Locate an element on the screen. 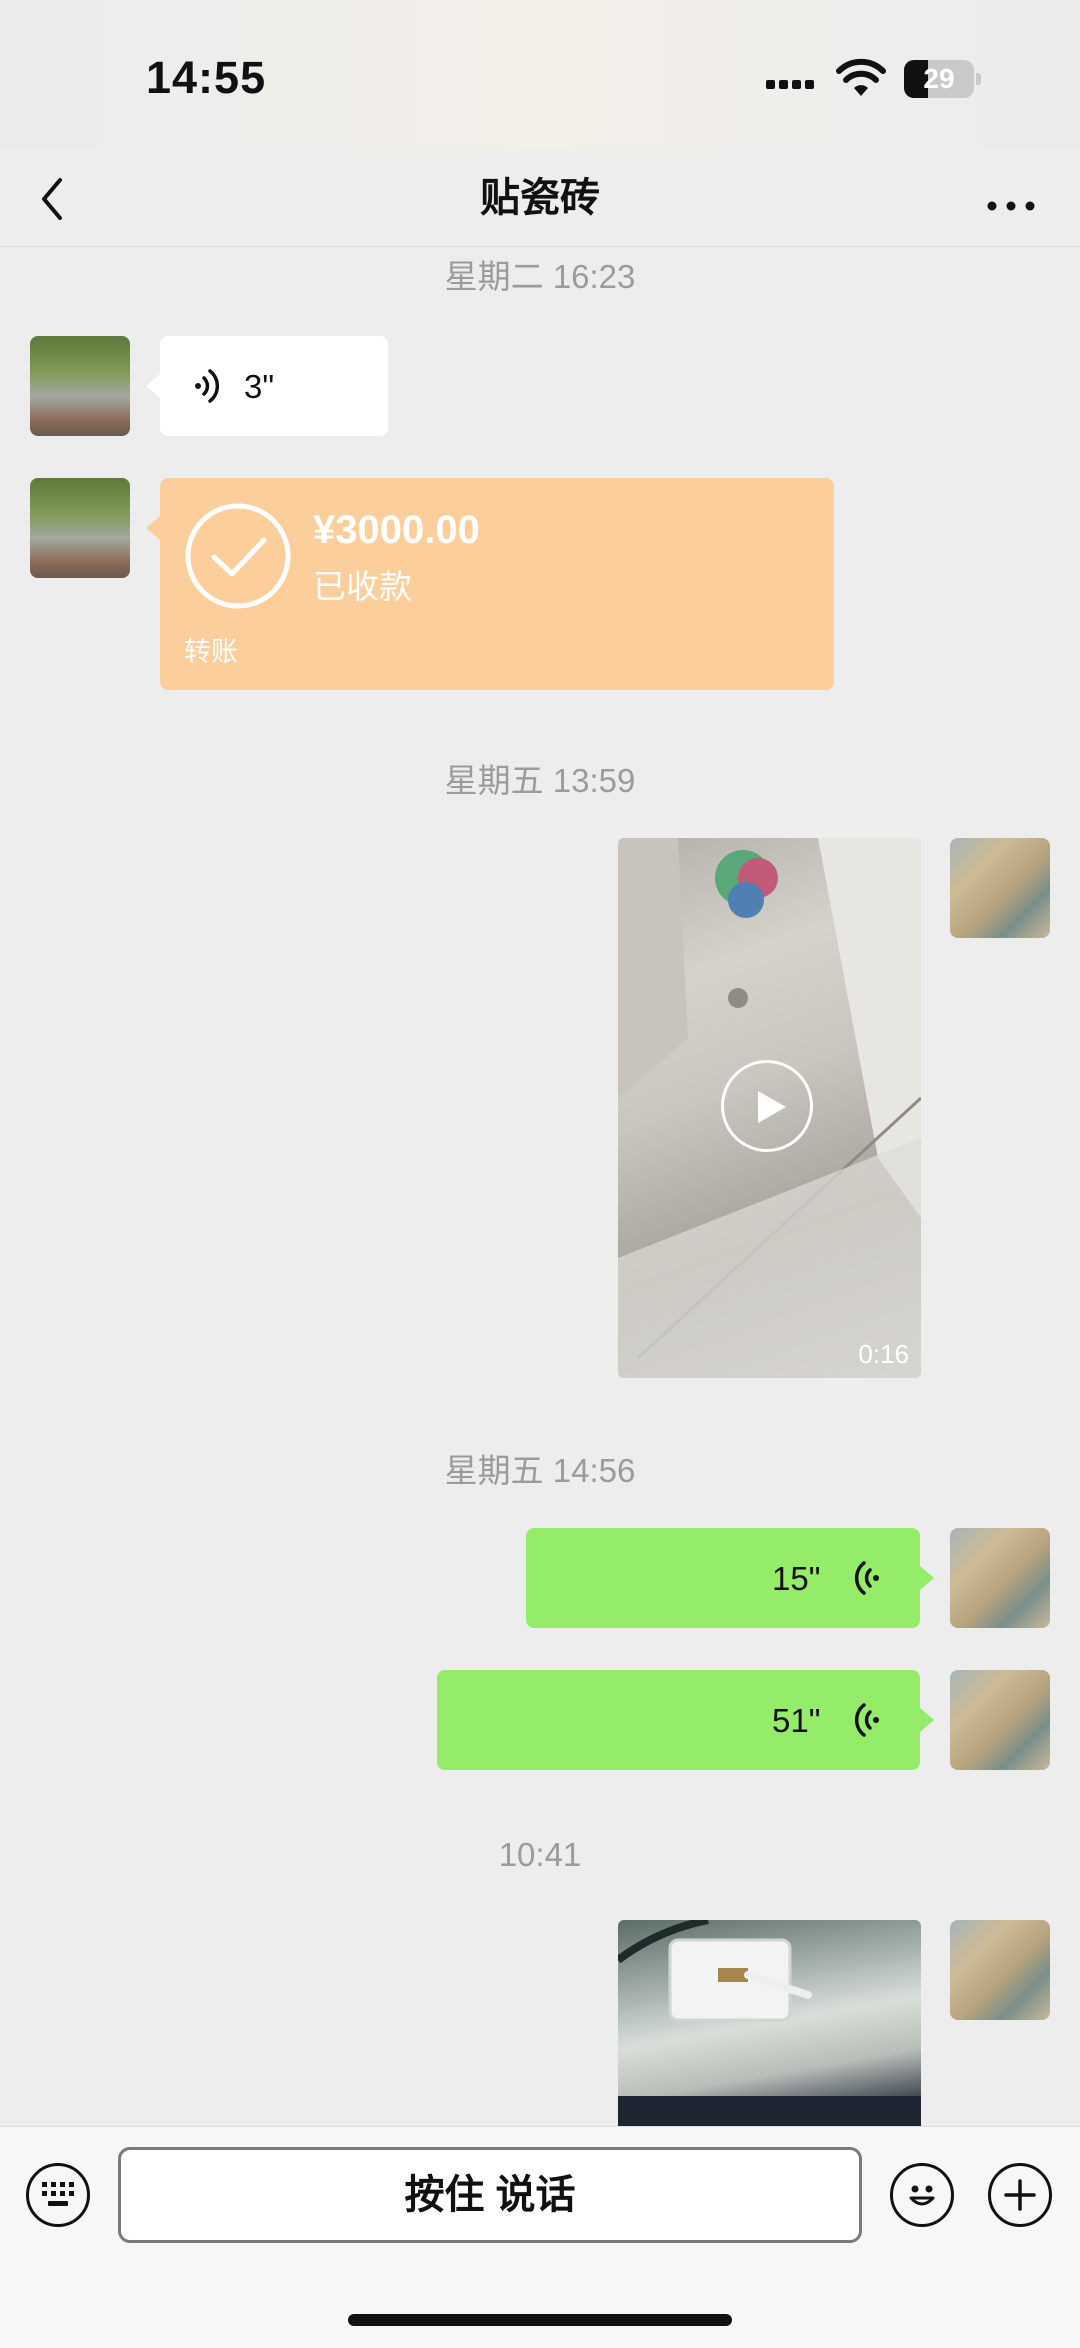  voice-message-outgoing: 15" is located at coordinates (723, 1578).